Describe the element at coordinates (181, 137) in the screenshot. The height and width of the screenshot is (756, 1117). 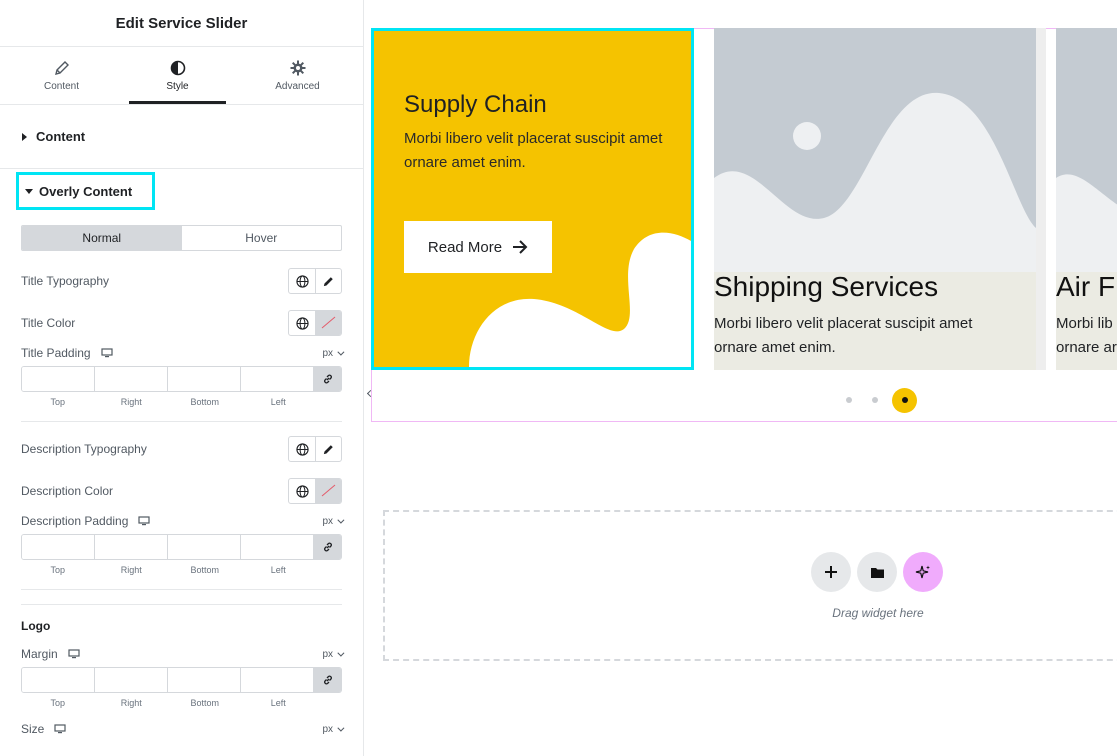
I see `section-content-toggle: Content` at that location.